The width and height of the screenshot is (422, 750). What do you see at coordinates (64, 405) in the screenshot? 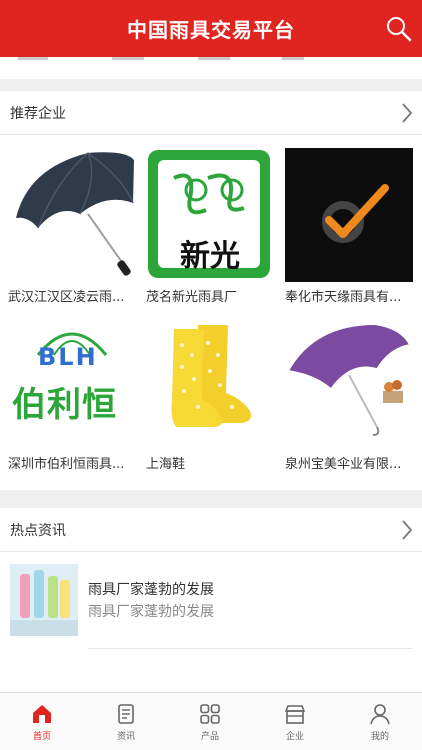
I see `bolihong-logo-text: 伯利恒` at bounding box center [64, 405].